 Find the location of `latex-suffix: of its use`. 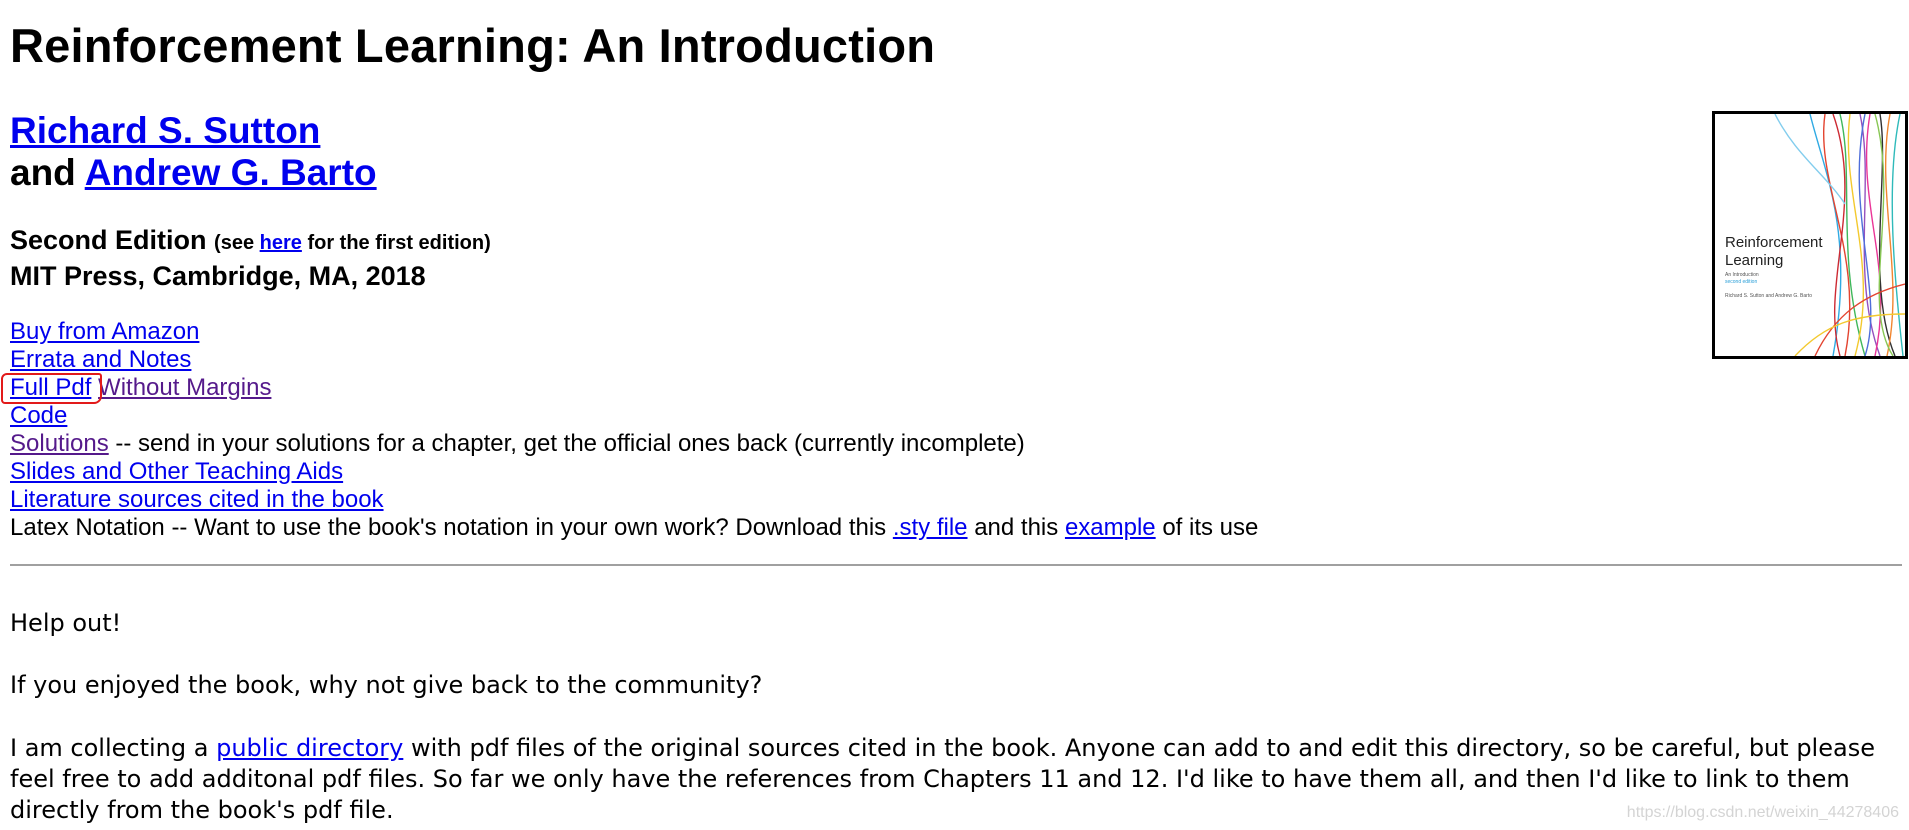

latex-suffix: of its use is located at coordinates (1210, 527).